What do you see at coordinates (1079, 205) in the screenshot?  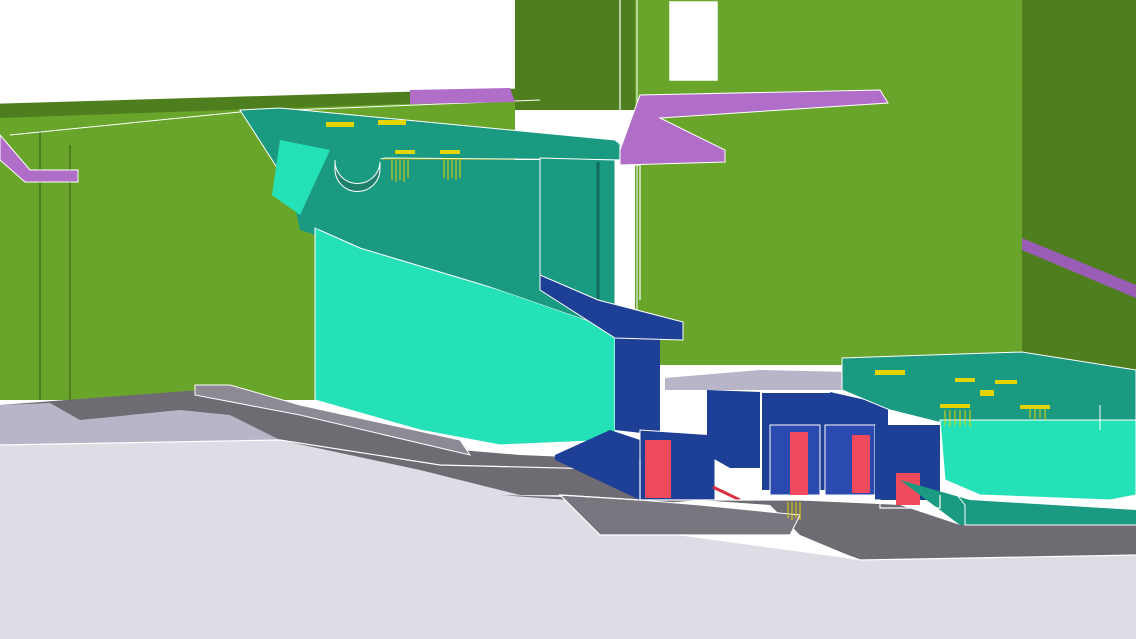 I see `green-right-column` at bounding box center [1079, 205].